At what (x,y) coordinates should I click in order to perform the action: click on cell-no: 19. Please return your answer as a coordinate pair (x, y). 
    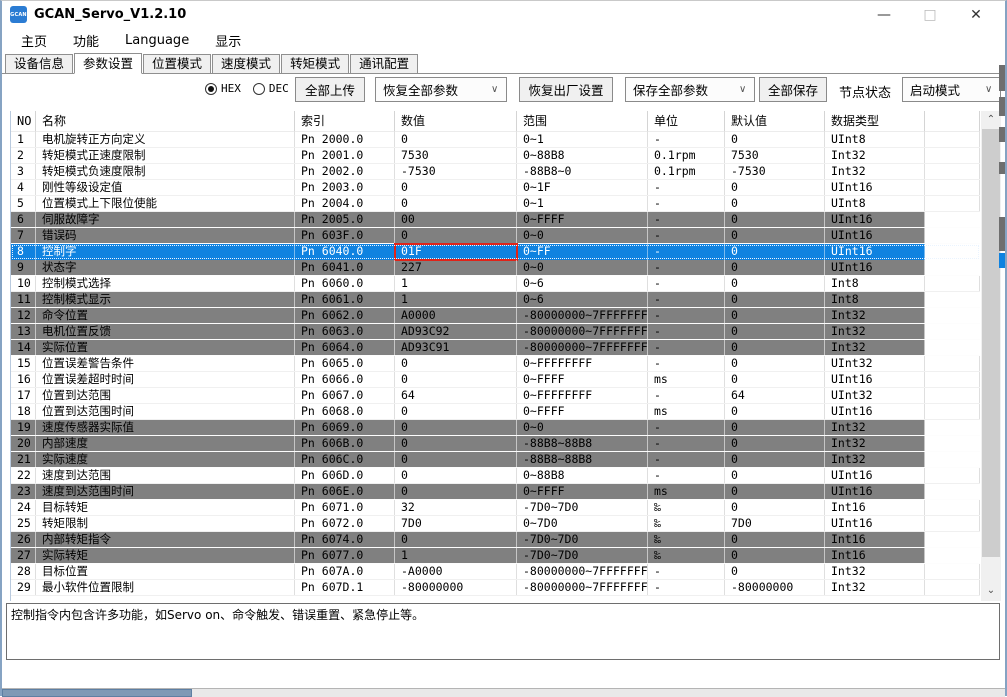
    Looking at the image, I should click on (23, 427).